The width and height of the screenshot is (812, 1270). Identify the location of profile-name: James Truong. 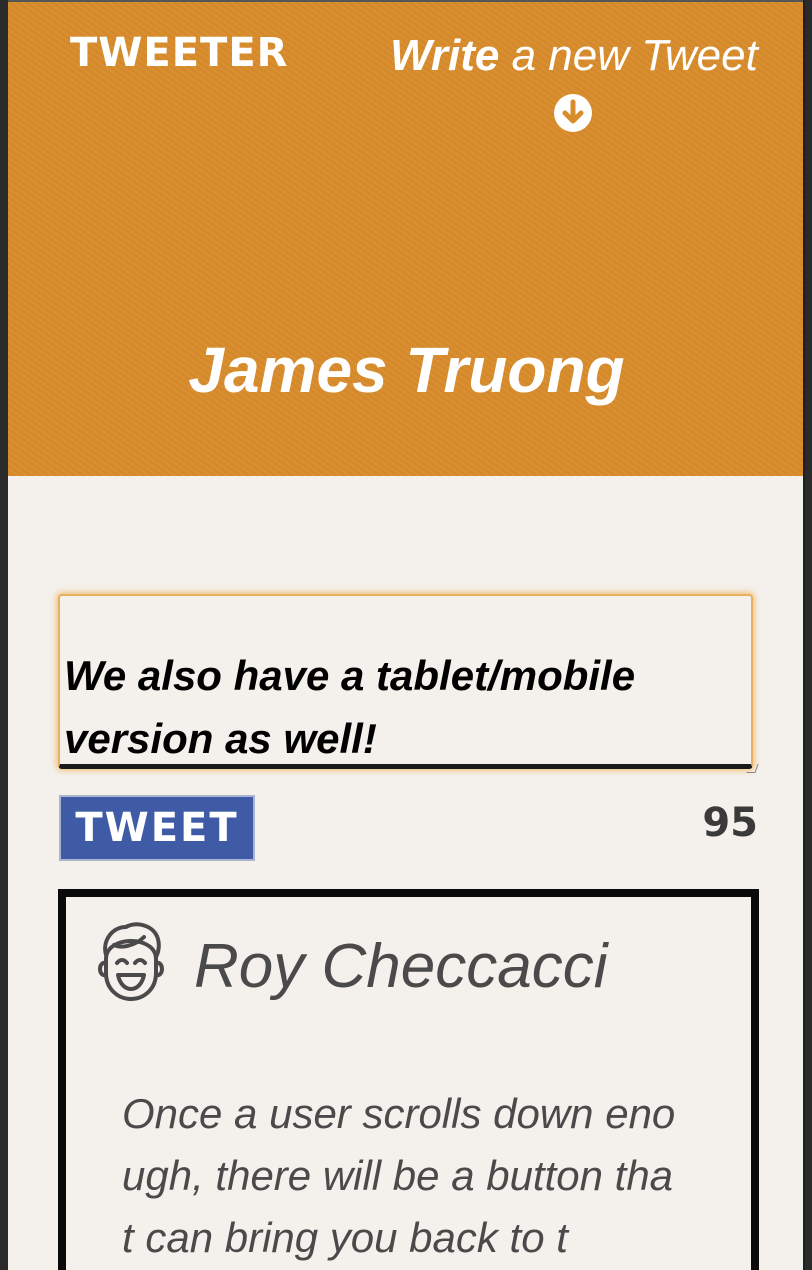
(406, 370).